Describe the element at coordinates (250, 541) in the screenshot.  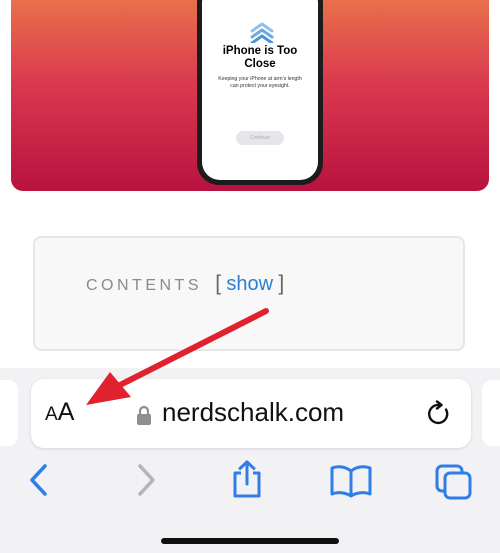
I see `home-indicator` at that location.